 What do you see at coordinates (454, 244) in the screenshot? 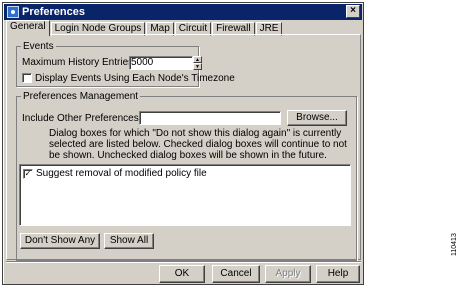
I see `figure-id: 110413` at bounding box center [454, 244].